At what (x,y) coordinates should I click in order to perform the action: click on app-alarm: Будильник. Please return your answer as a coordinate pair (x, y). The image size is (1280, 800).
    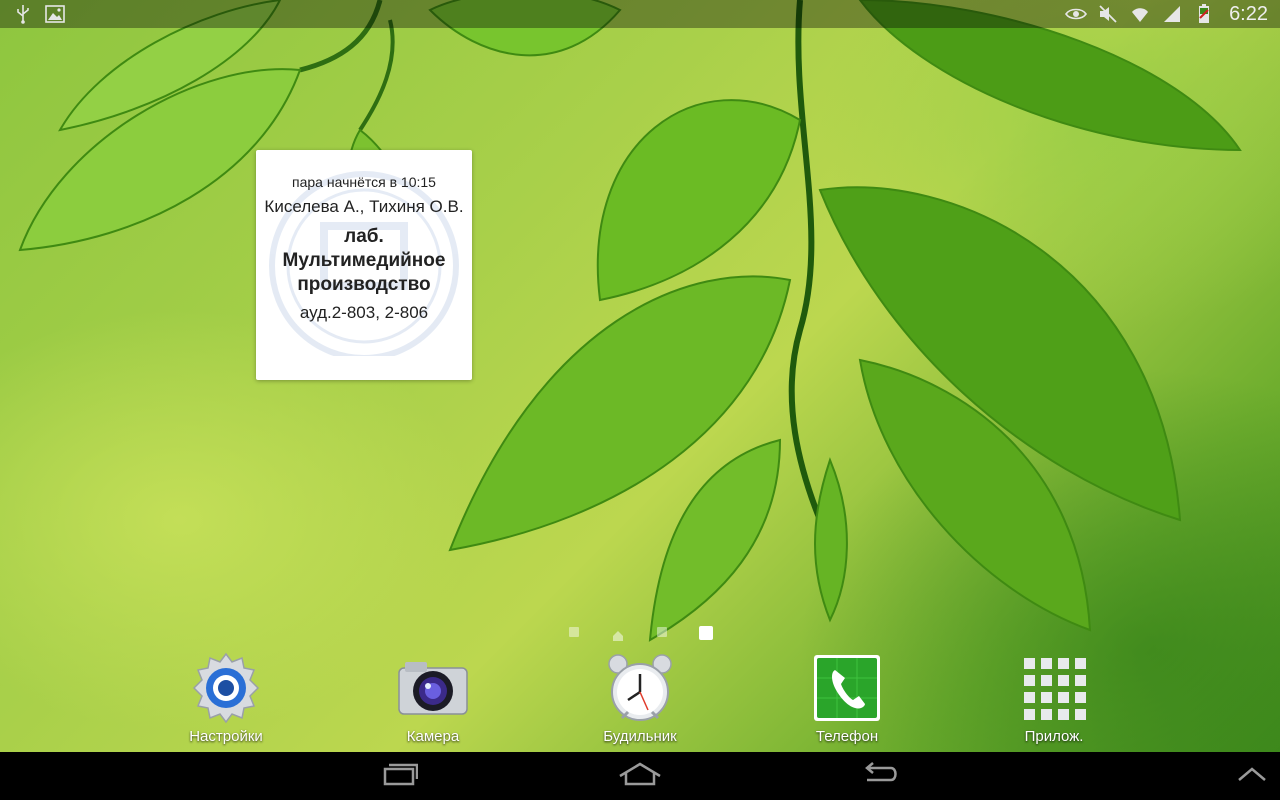
    Looking at the image, I should click on (640, 698).